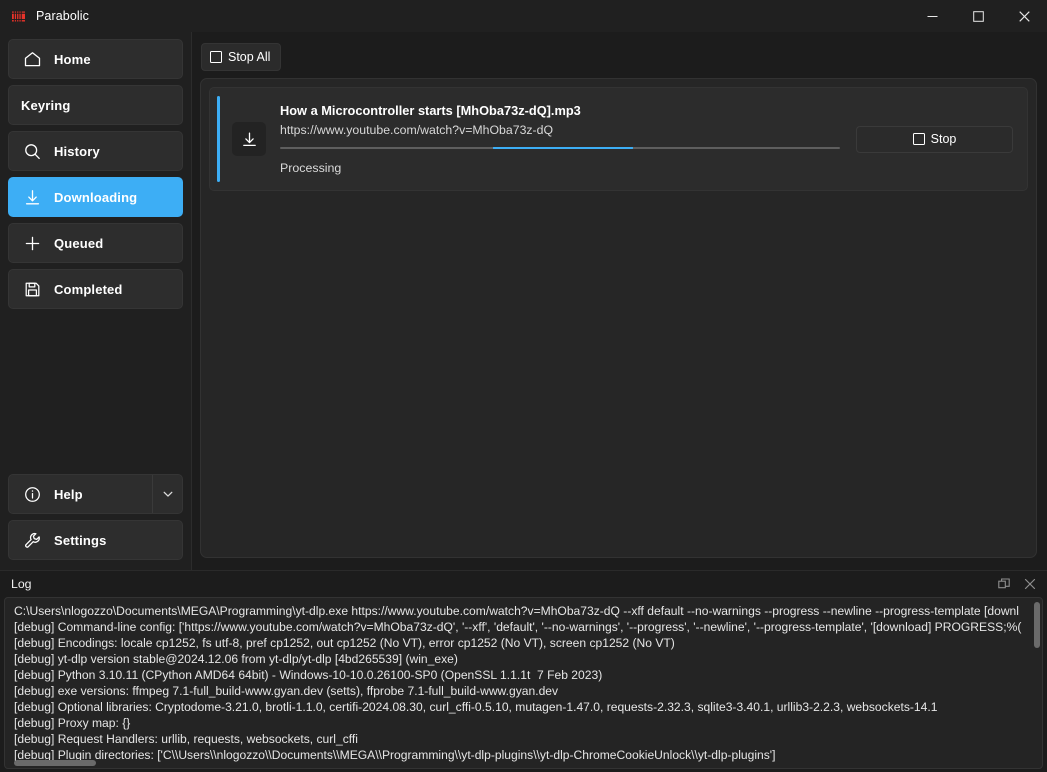 Image resolution: width=1047 pixels, height=772 pixels. Describe the element at coordinates (32, 540) in the screenshot. I see `wrench-icon` at that location.